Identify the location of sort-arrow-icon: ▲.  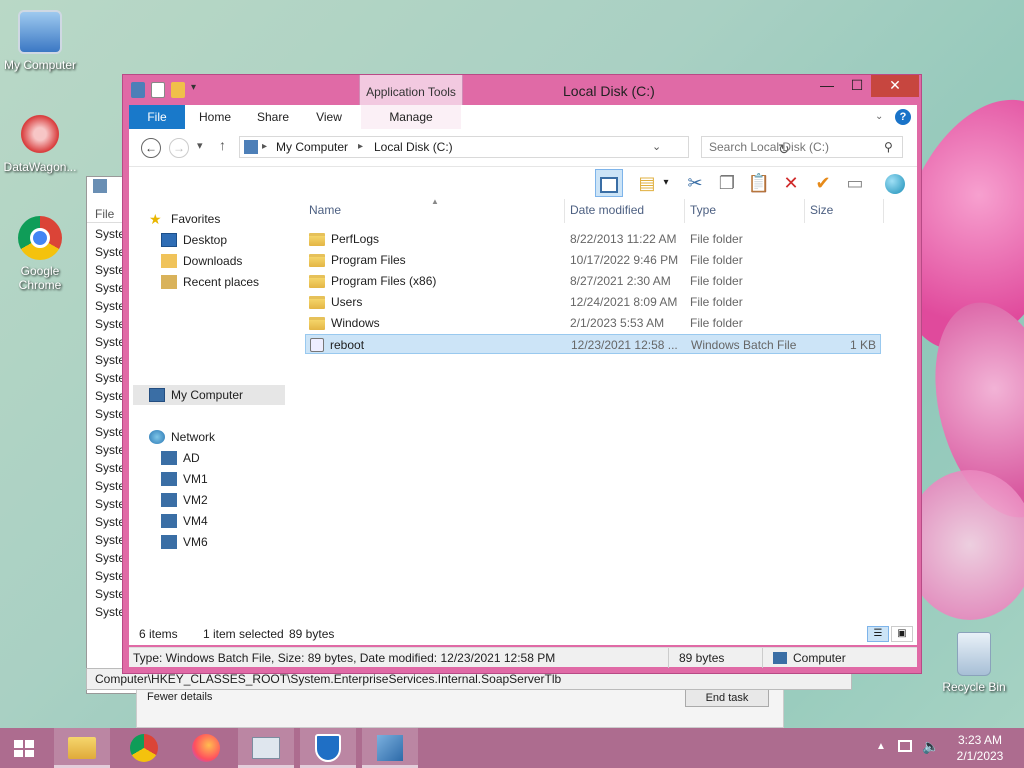
(435, 201).